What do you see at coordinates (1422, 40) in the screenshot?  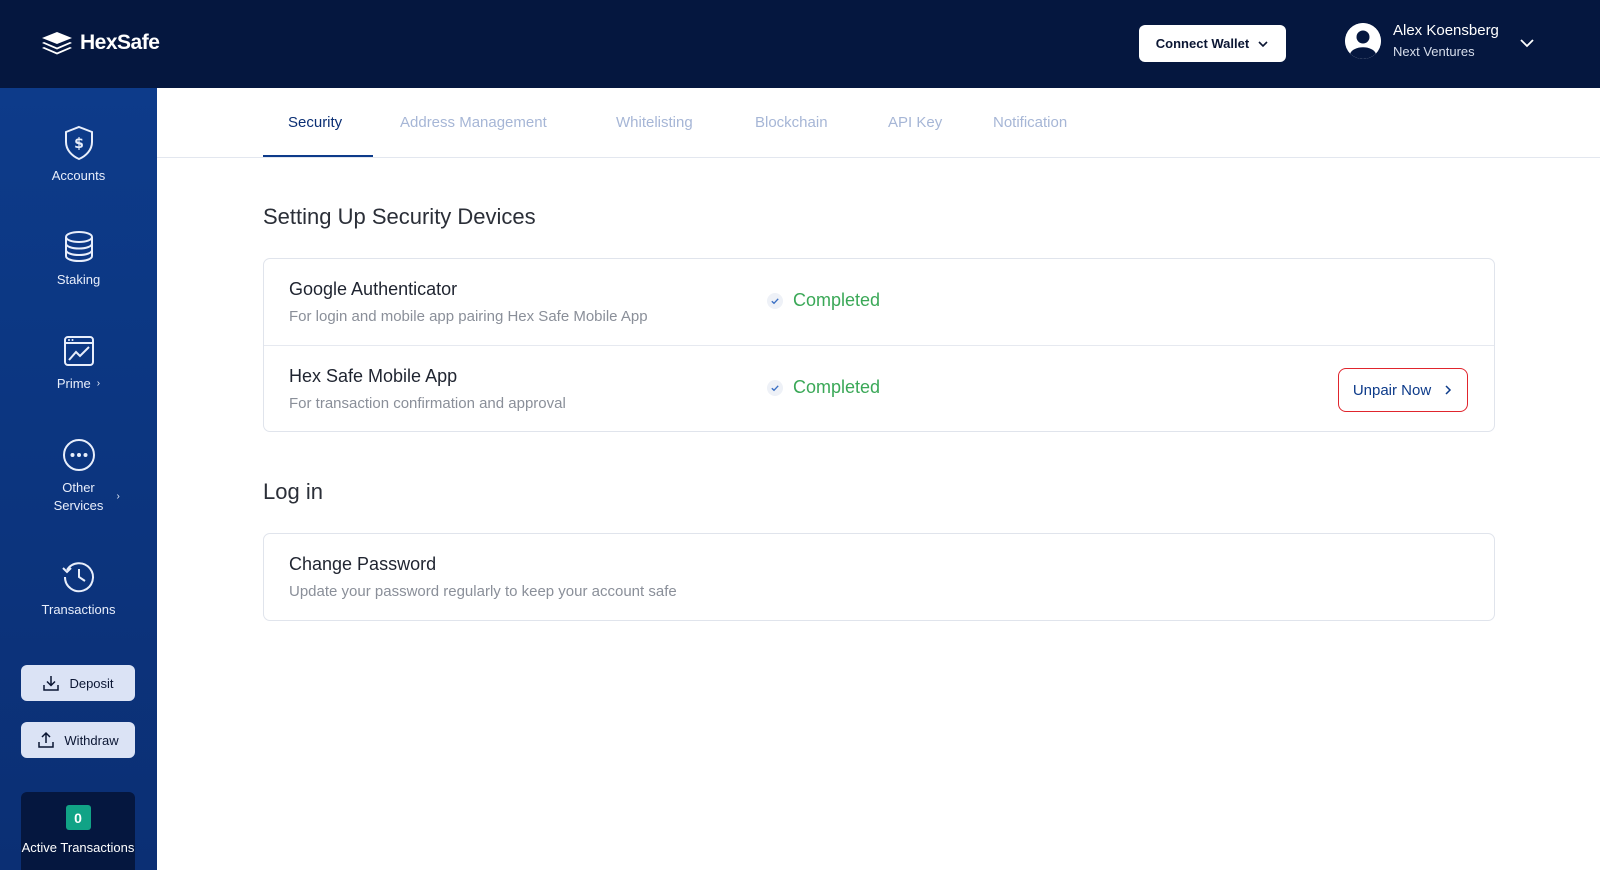 I see `user-menu: Alex Koensberg Next Ventures` at bounding box center [1422, 40].